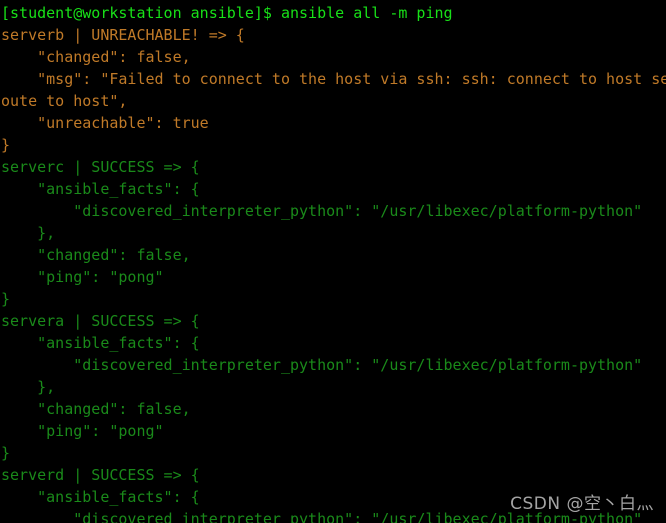 This screenshot has height=523, width=666. I want to click on terminal-output-line: "unreachable": true, so click(105, 123).